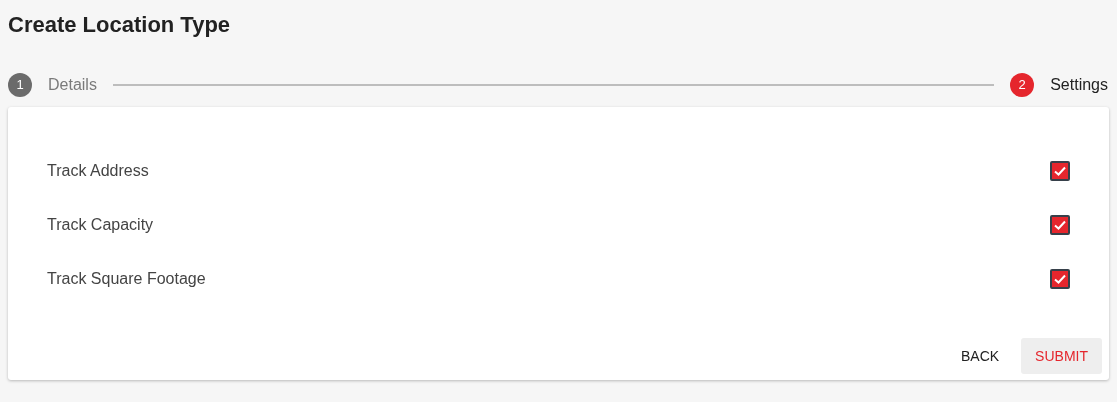 Image resolution: width=1117 pixels, height=402 pixels. Describe the element at coordinates (100, 225) in the screenshot. I see `setting-label: Track Capacity` at that location.